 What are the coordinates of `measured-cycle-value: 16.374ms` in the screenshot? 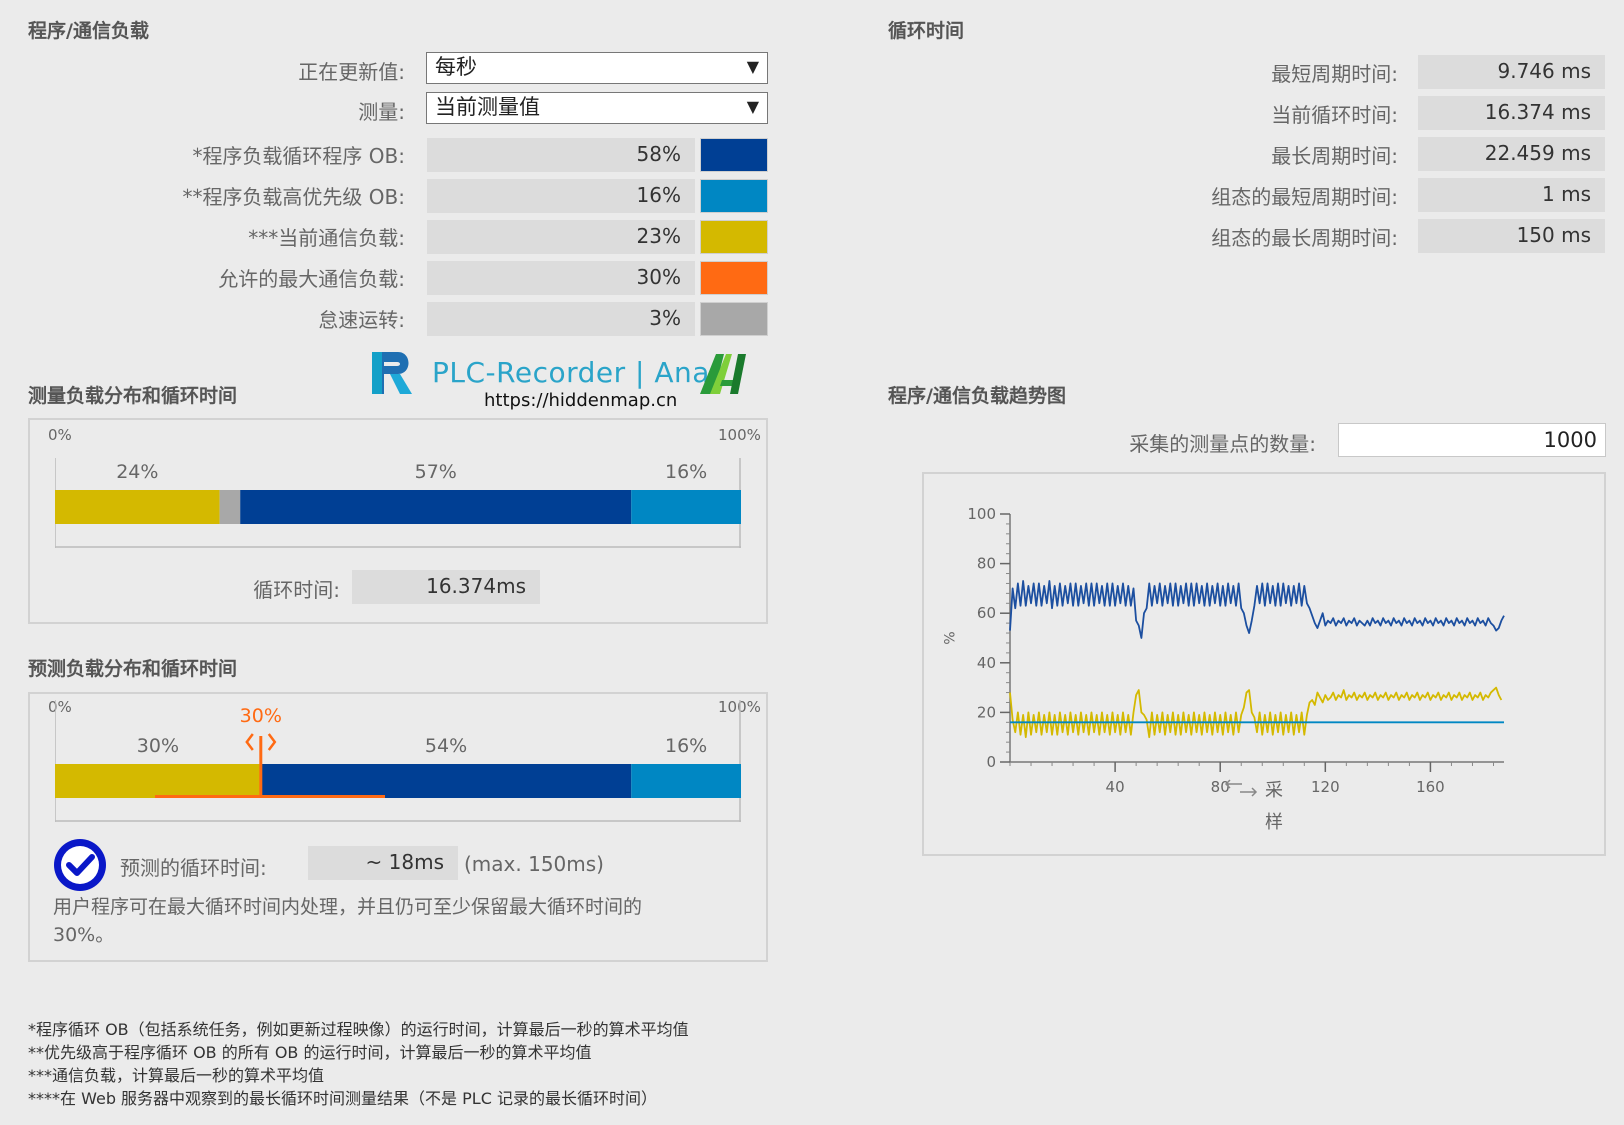 It's located at (446, 587).